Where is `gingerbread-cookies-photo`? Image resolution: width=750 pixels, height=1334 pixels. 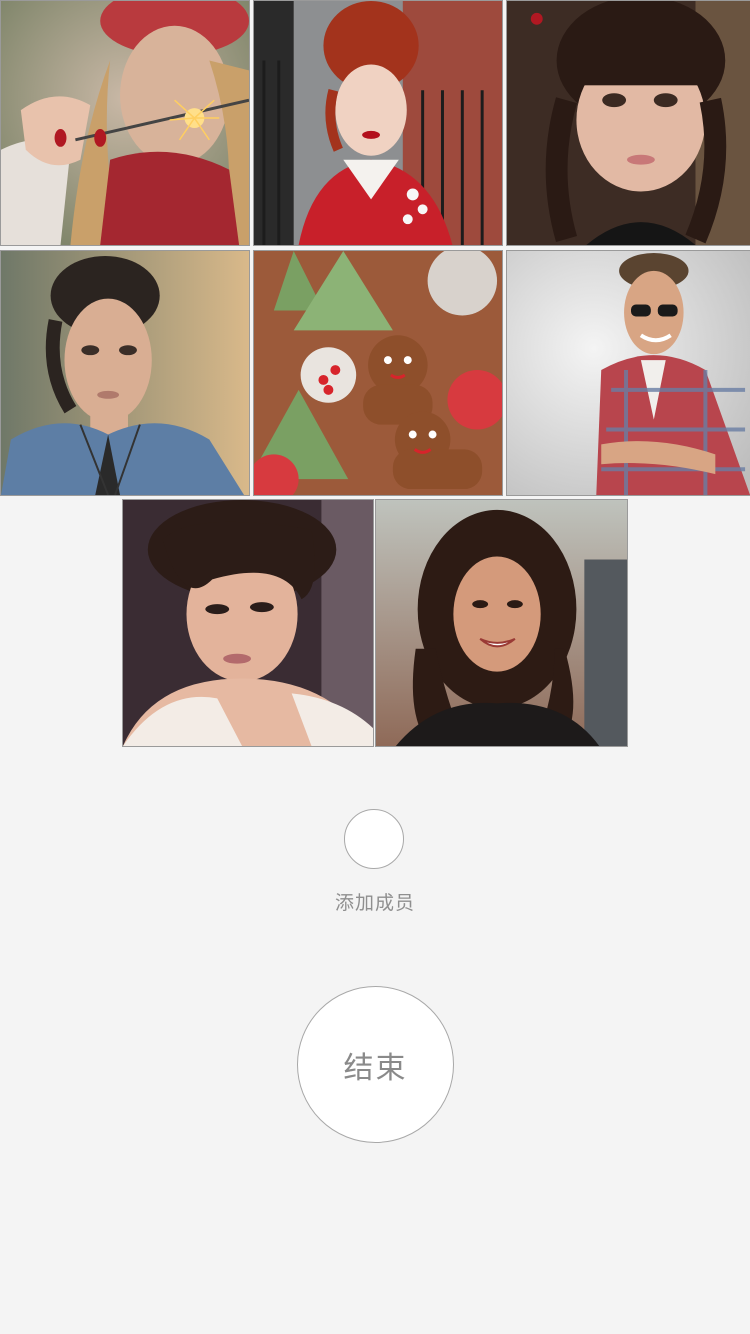 gingerbread-cookies-photo is located at coordinates (378, 373).